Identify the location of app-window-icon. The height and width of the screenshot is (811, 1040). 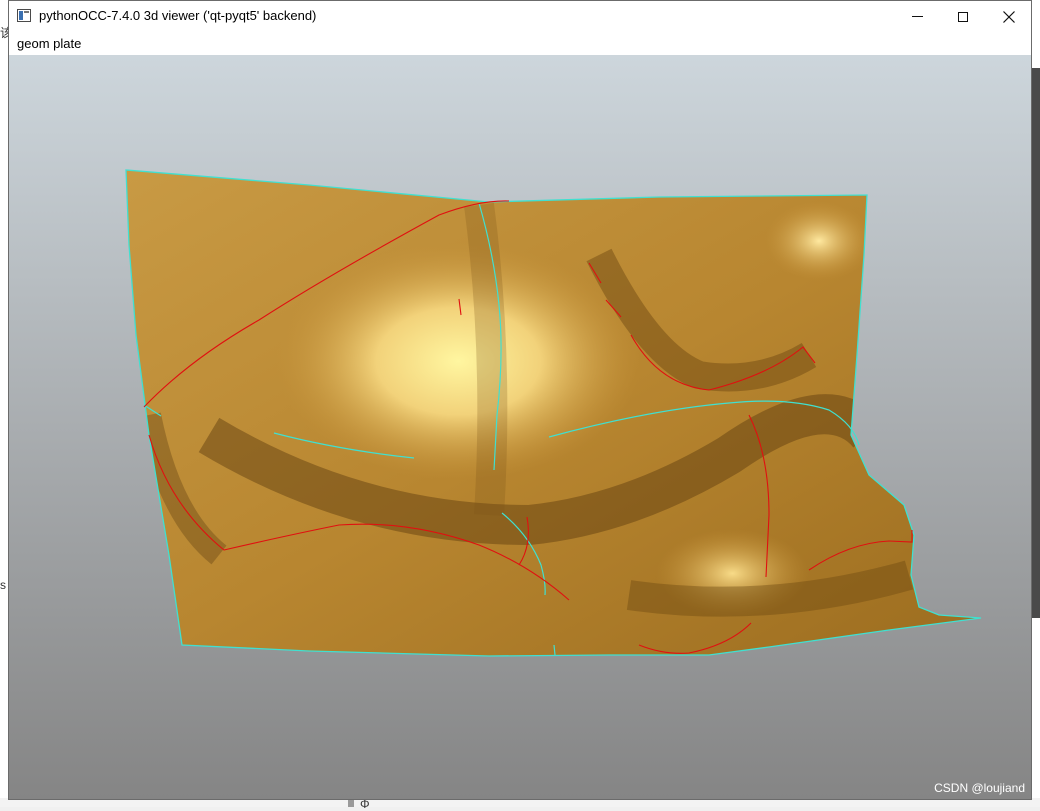
(24, 15).